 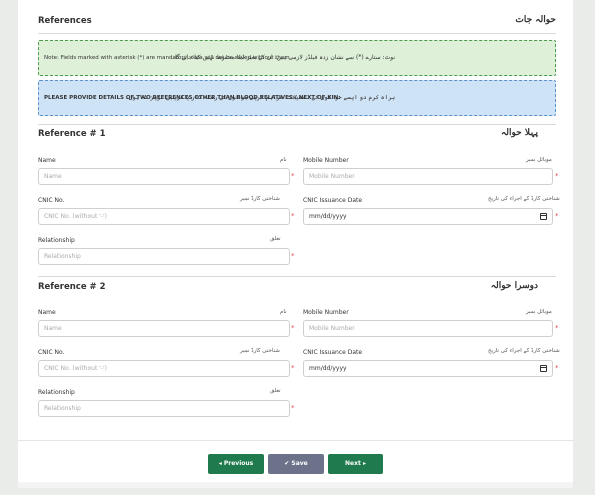 I want to click on reference-2-title: Reference # 2, so click(x=72, y=287).